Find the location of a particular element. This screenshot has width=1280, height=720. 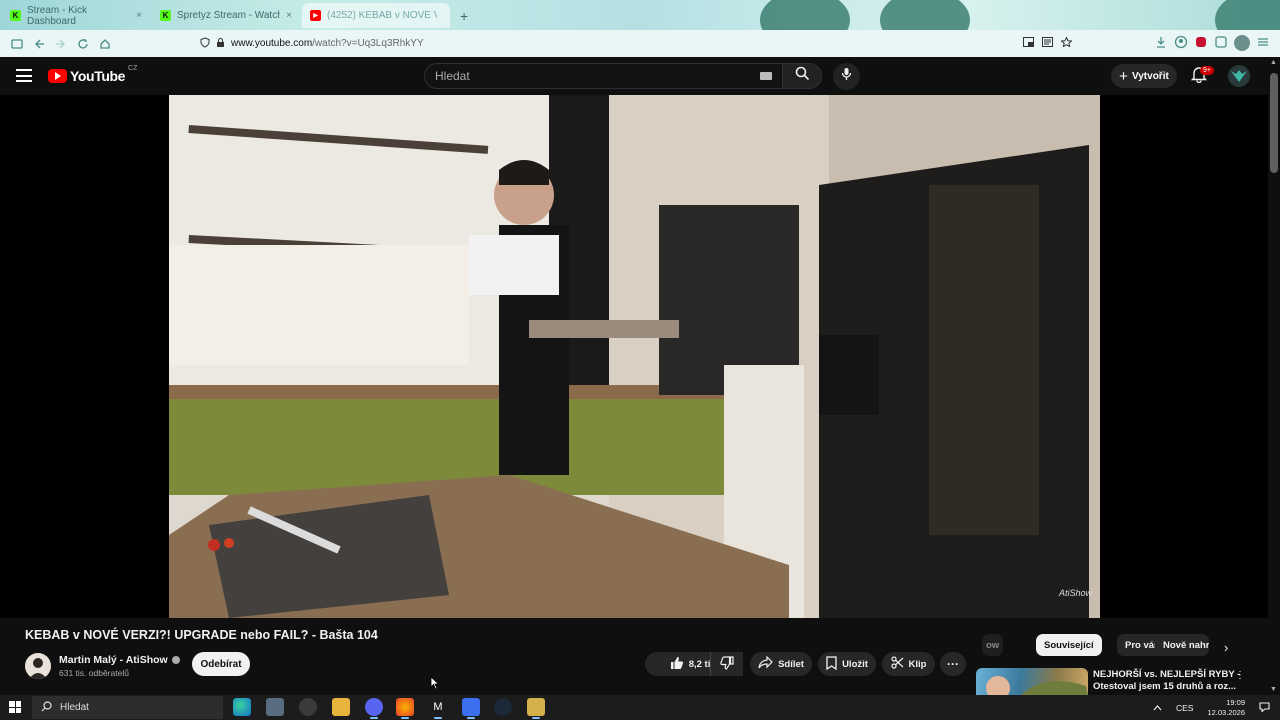

tab-kick-dashboard: K Stream - Kick Dashboard × is located at coordinates (76, 15).